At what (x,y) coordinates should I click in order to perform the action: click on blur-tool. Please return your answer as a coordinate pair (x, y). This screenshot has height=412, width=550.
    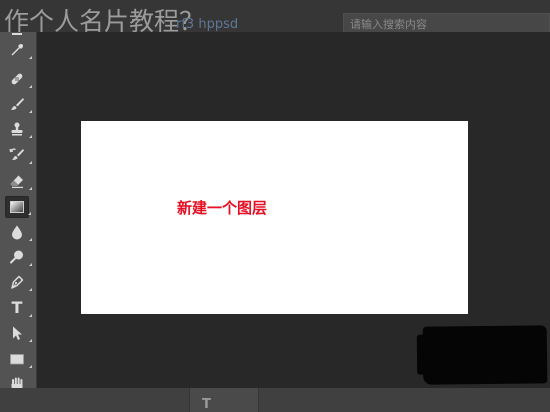
    Looking at the image, I should click on (18, 232).